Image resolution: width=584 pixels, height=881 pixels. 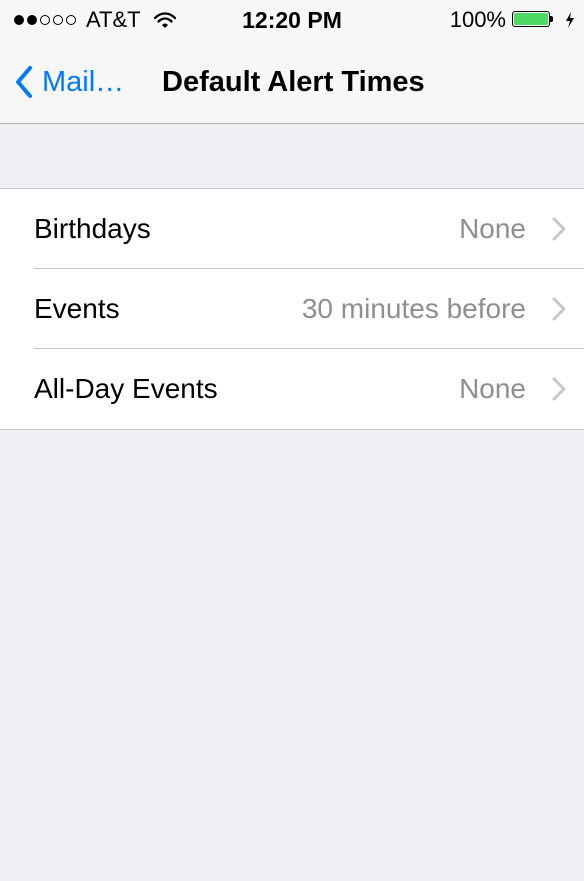 What do you see at coordinates (531, 19) in the screenshot?
I see `battery-level-fill` at bounding box center [531, 19].